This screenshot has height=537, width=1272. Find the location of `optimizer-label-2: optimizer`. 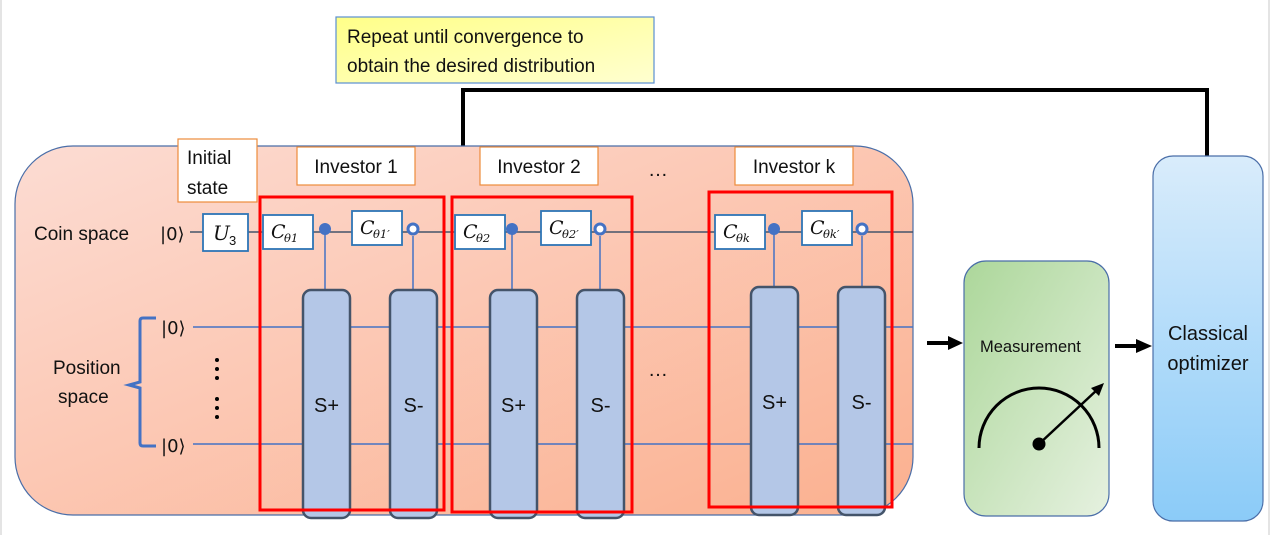

optimizer-label-2: optimizer is located at coordinates (1207, 364).